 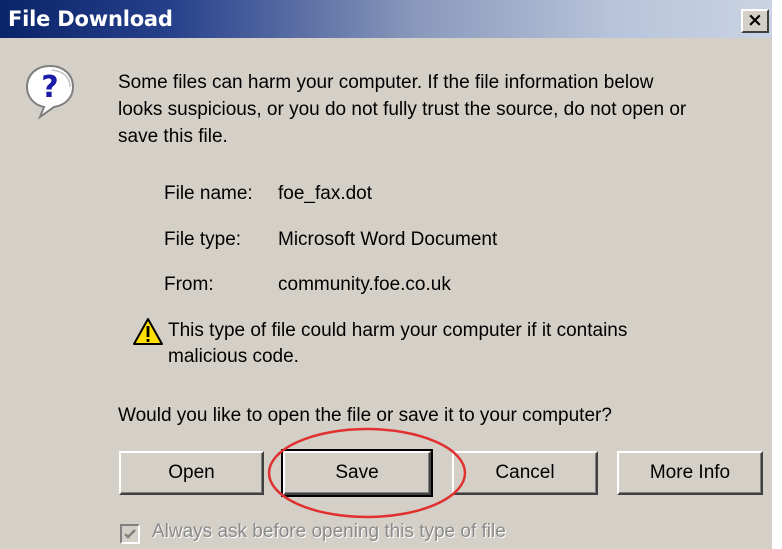 I want to click on title-bar: File Download ×, so click(x=386, y=19).